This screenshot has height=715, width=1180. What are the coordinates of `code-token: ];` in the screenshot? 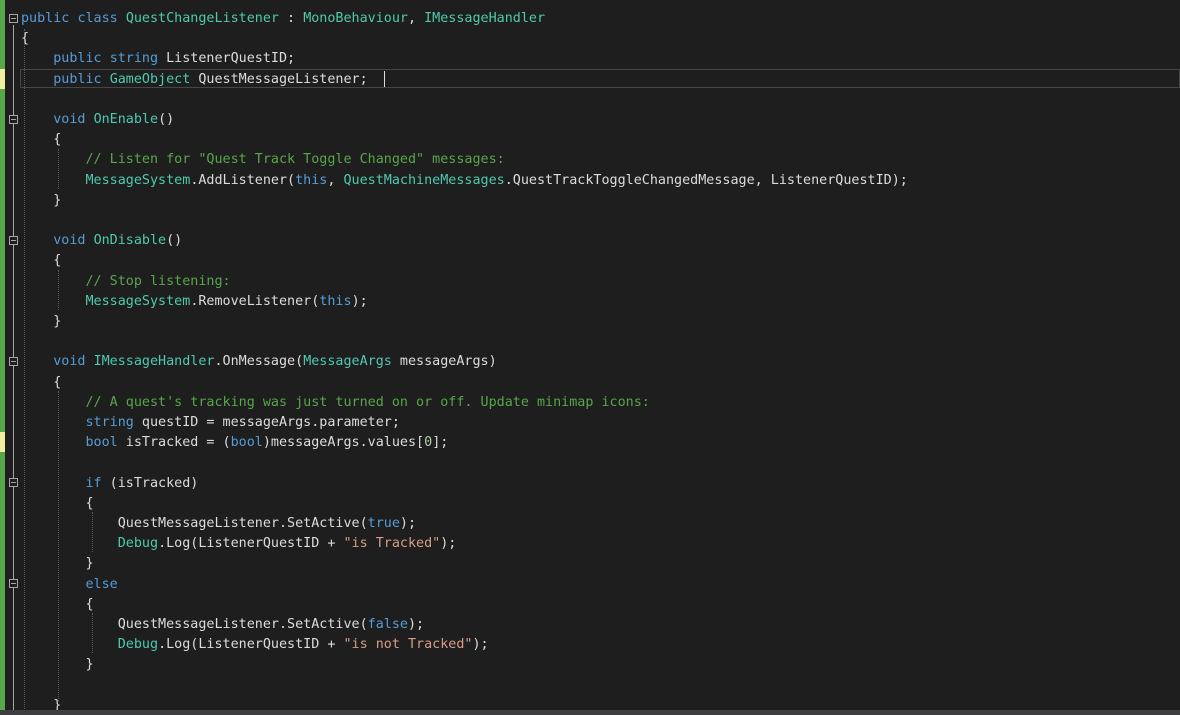 It's located at (440, 443).